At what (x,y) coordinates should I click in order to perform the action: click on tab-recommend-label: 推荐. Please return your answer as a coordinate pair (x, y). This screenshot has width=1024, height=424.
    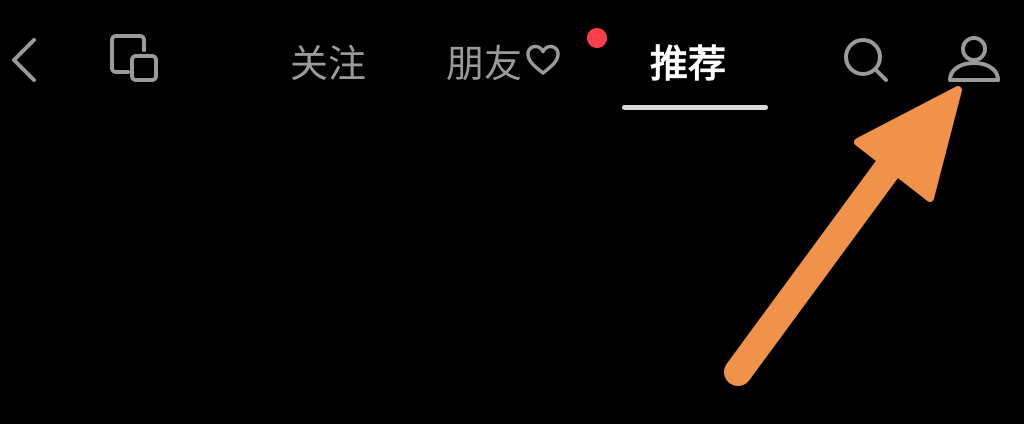
    Looking at the image, I should click on (688, 64).